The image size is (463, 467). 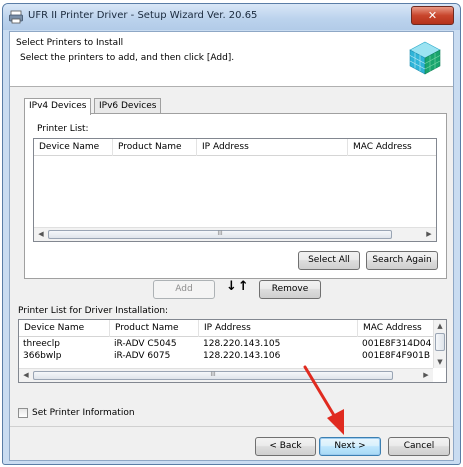 I want to click on remove-button: Remove, so click(x=290, y=289).